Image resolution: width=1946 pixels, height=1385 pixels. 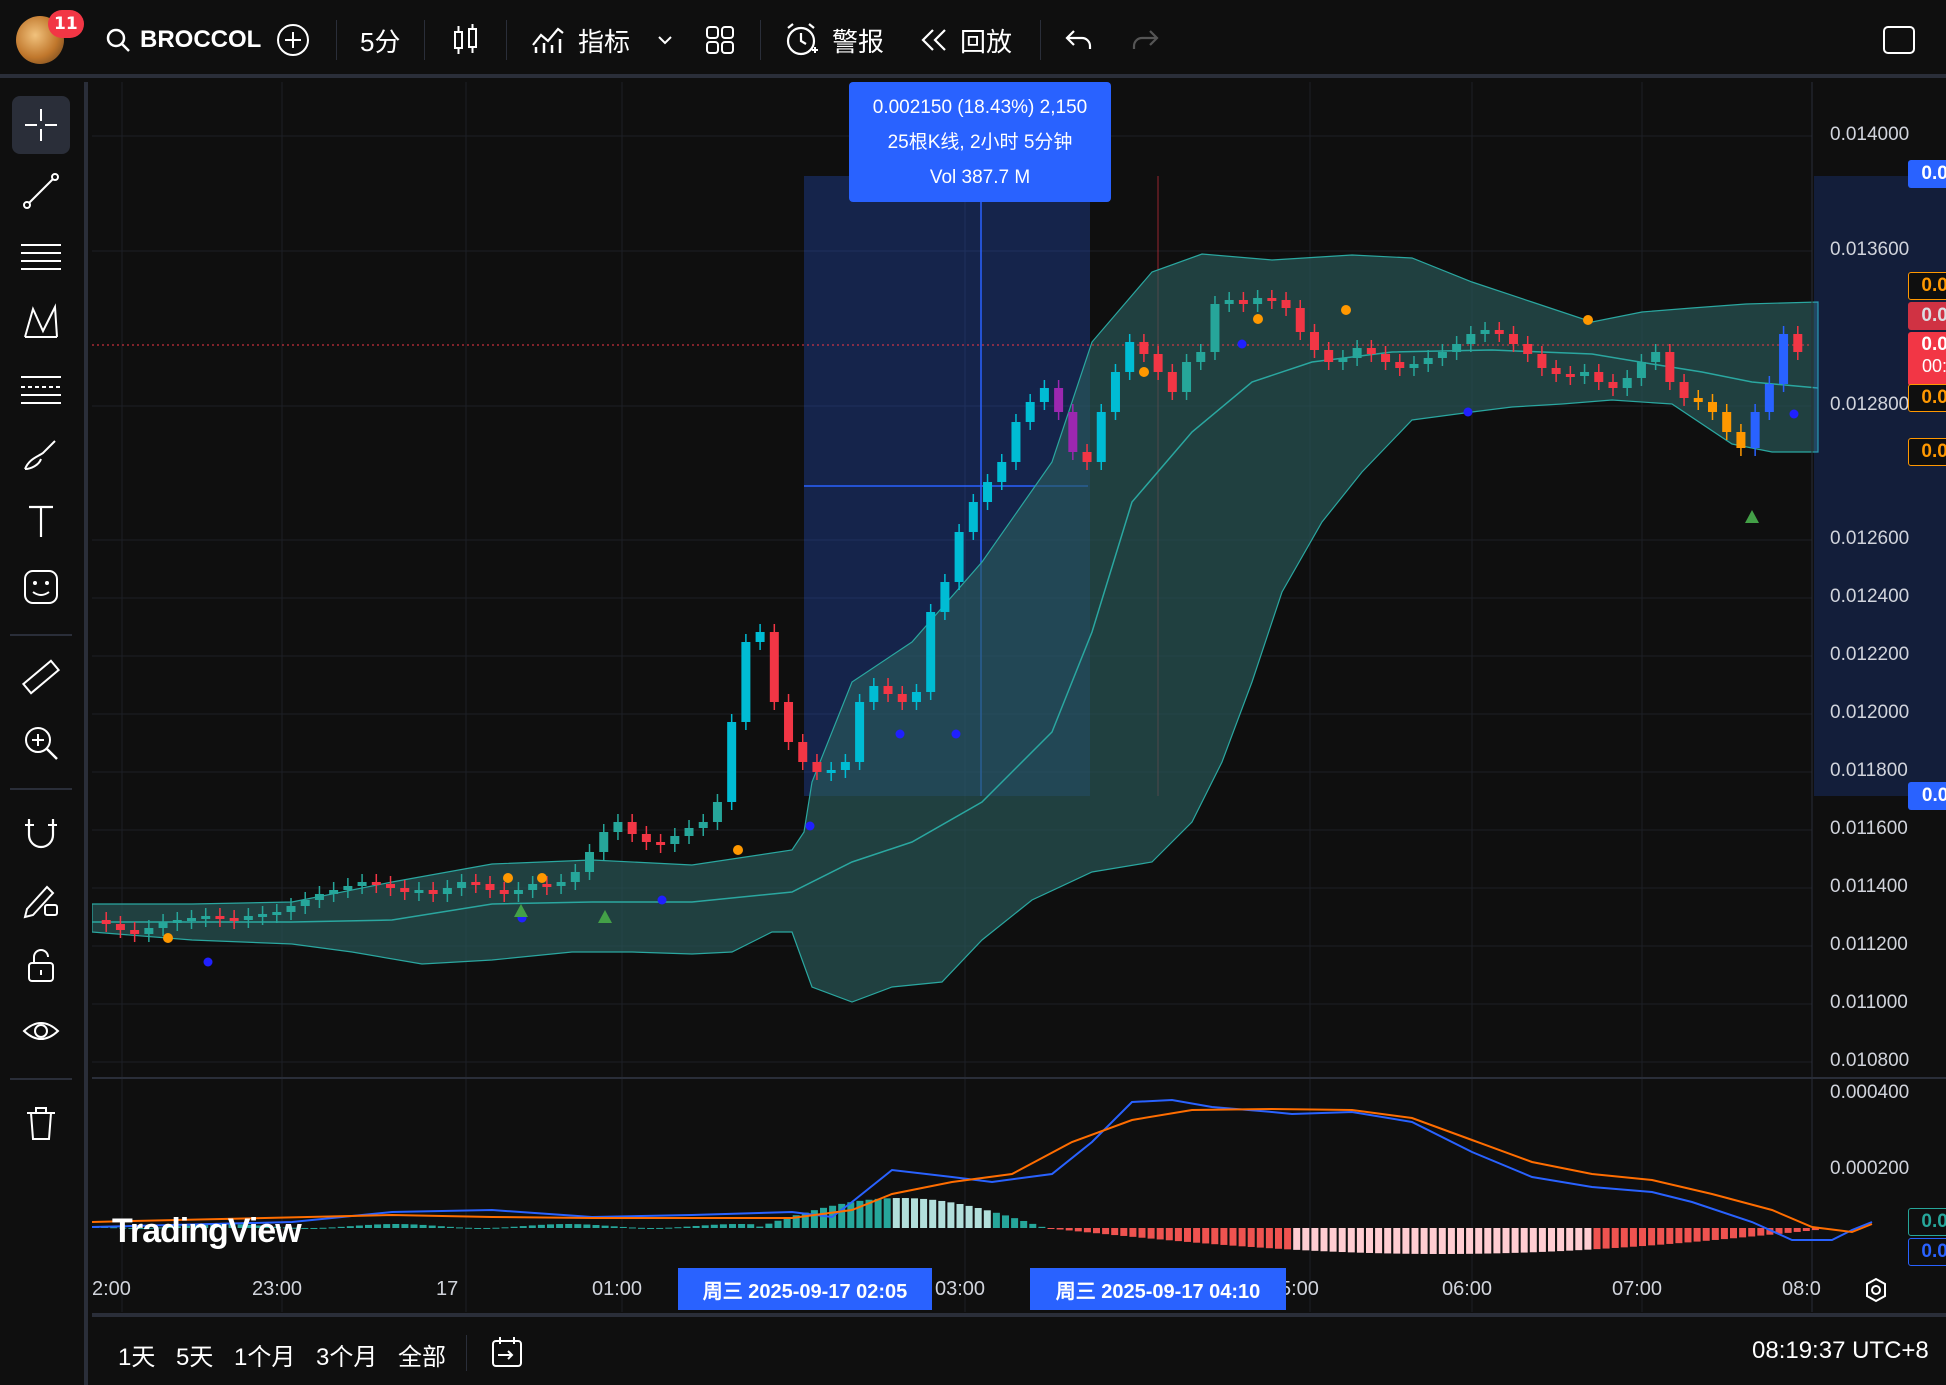 What do you see at coordinates (41, 833) in the screenshot?
I see `magnet-tool` at bounding box center [41, 833].